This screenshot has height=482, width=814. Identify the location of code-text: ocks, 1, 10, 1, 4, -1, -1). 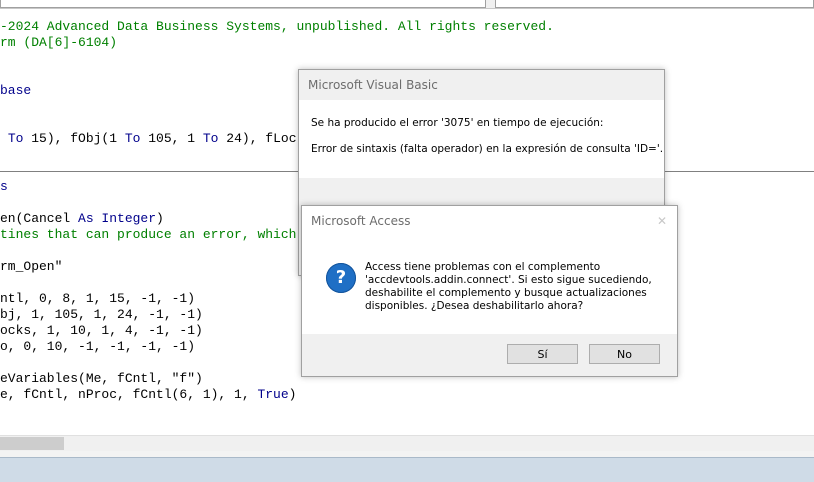
(101, 330).